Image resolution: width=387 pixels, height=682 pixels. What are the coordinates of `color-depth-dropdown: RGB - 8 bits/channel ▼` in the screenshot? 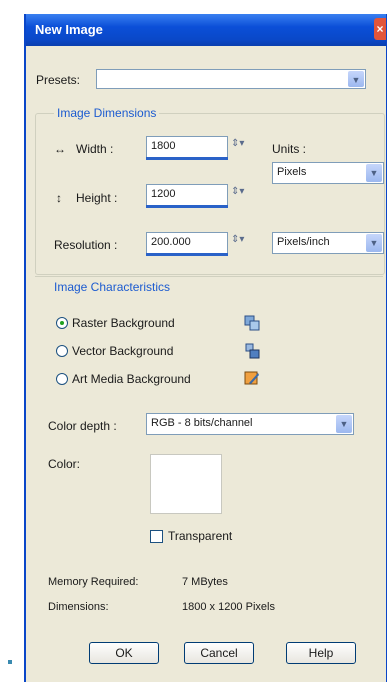 It's located at (250, 424).